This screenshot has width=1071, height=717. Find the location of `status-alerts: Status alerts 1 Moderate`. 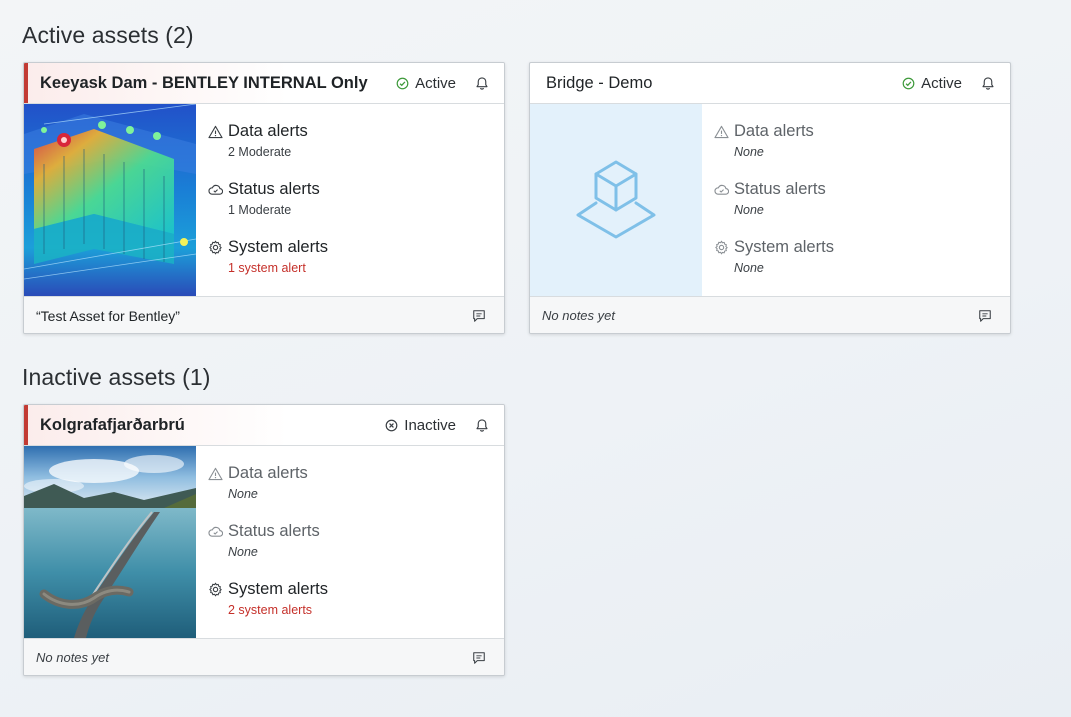

status-alerts: Status alerts 1 Moderate is located at coordinates (268, 209).